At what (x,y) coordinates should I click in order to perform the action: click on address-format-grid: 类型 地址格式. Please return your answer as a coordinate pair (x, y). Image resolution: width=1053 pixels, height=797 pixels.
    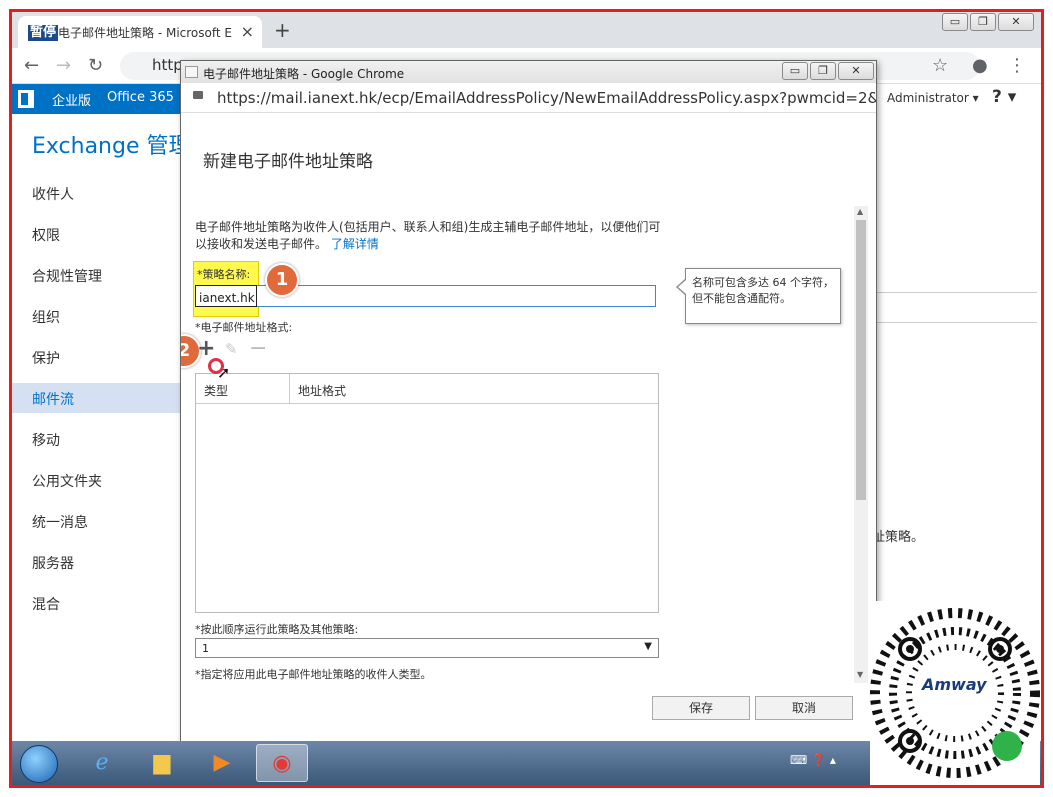
    Looking at the image, I should click on (427, 493).